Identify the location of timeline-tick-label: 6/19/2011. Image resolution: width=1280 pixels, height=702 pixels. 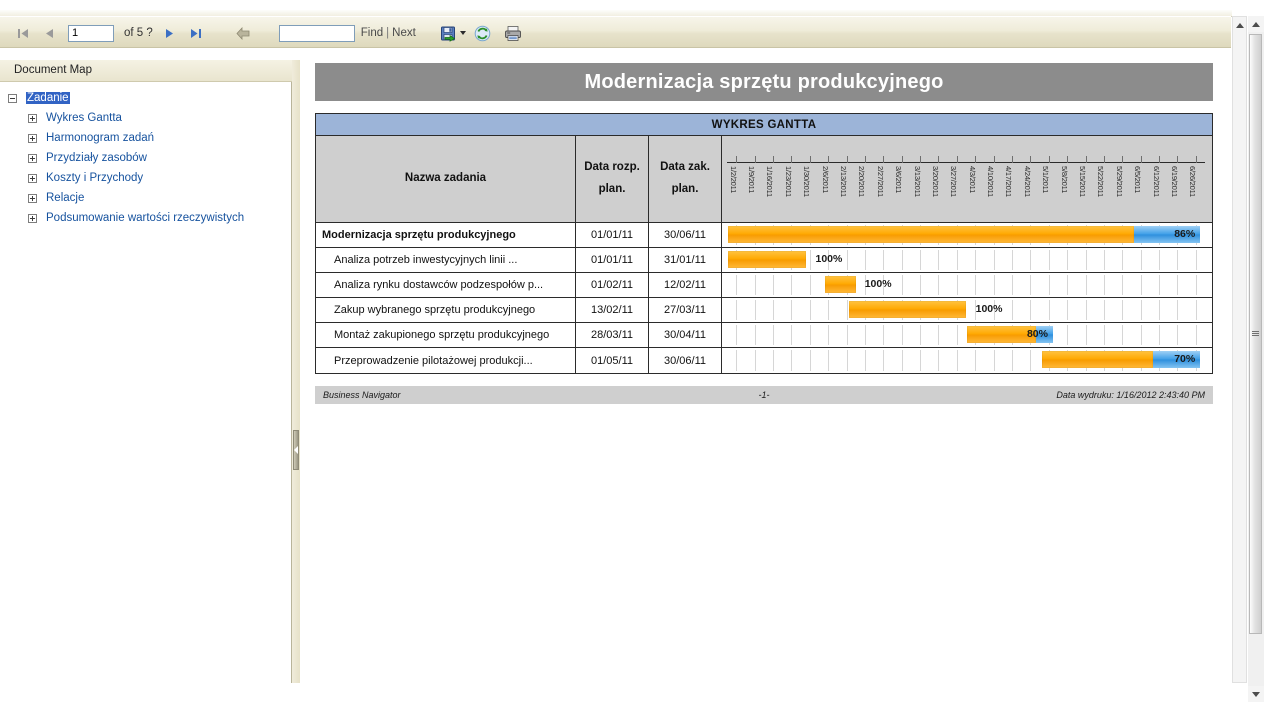
(1174, 182).